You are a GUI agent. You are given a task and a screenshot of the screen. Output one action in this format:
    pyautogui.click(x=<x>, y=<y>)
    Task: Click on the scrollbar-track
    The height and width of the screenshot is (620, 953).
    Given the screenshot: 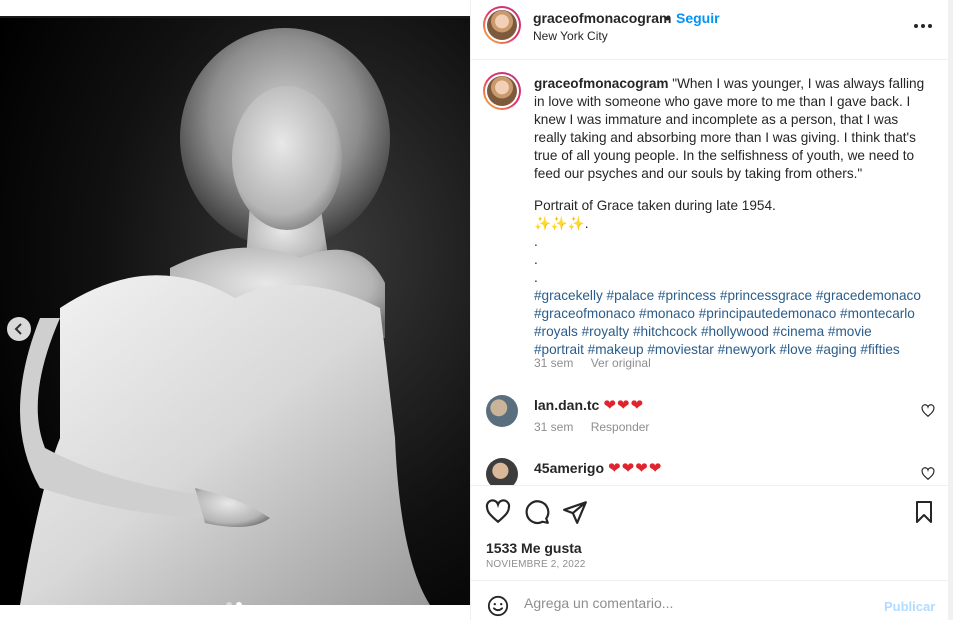 What is the action you would take?
    pyautogui.click(x=950, y=310)
    